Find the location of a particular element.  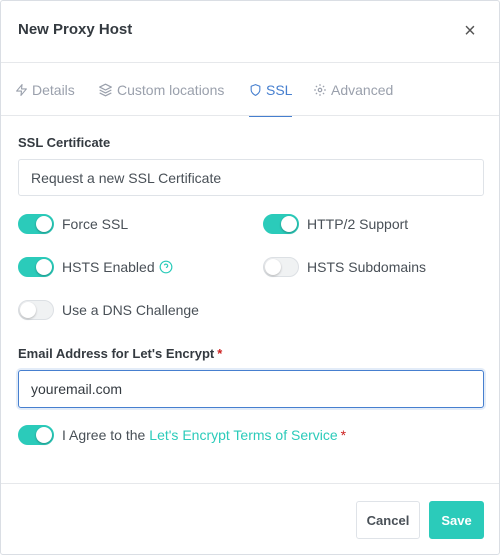

agree-tos-switch is located at coordinates (36, 435).